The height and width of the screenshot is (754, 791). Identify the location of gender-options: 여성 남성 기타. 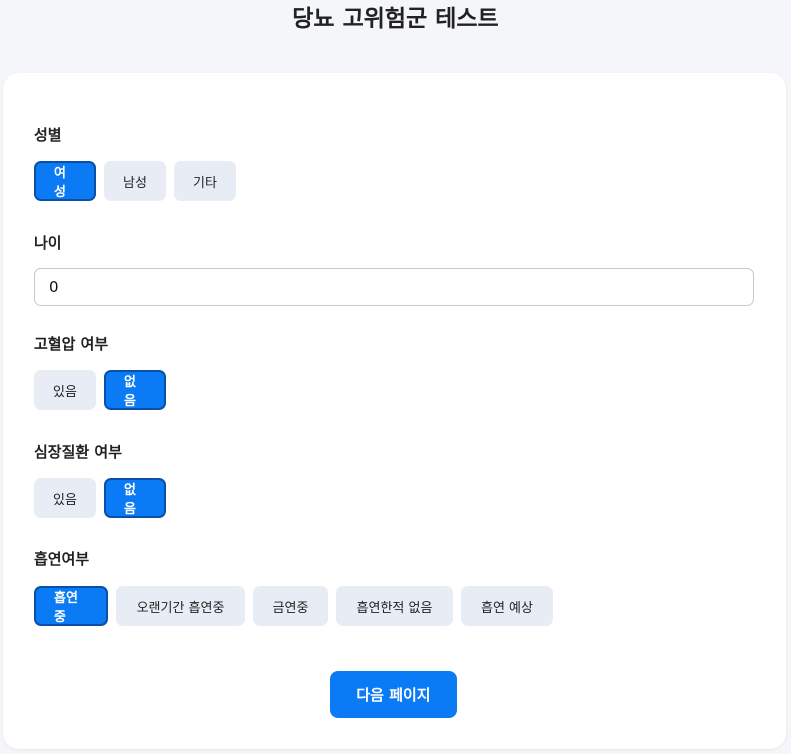
(135, 181).